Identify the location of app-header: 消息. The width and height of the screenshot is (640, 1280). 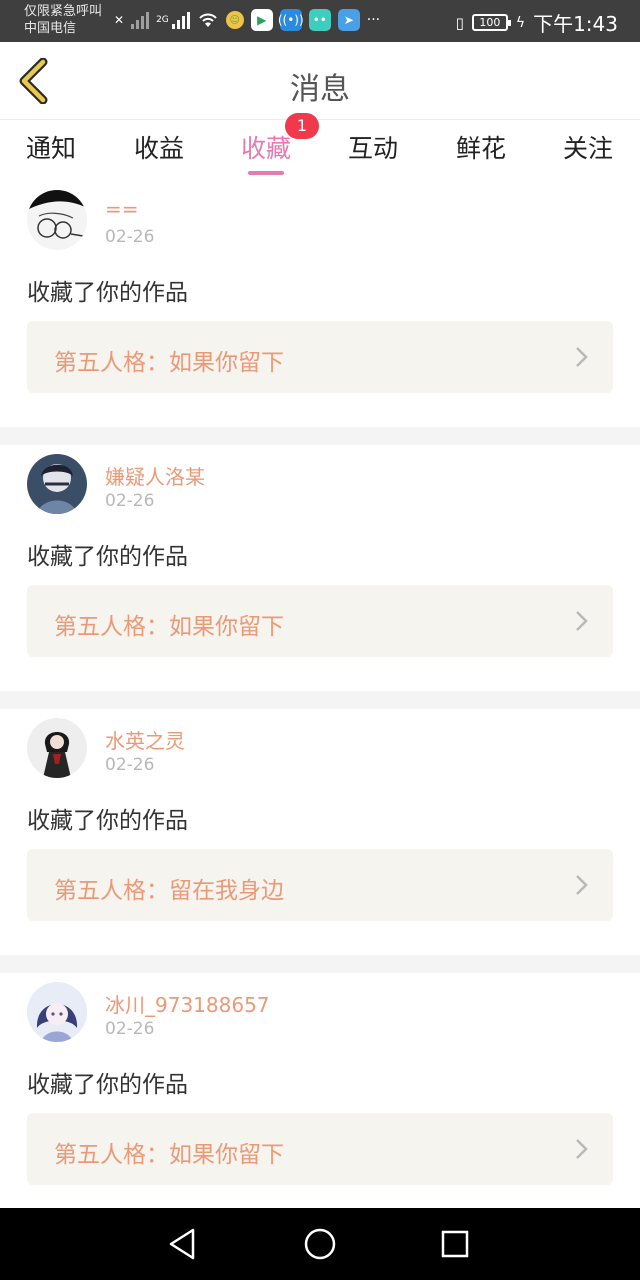
(320, 81).